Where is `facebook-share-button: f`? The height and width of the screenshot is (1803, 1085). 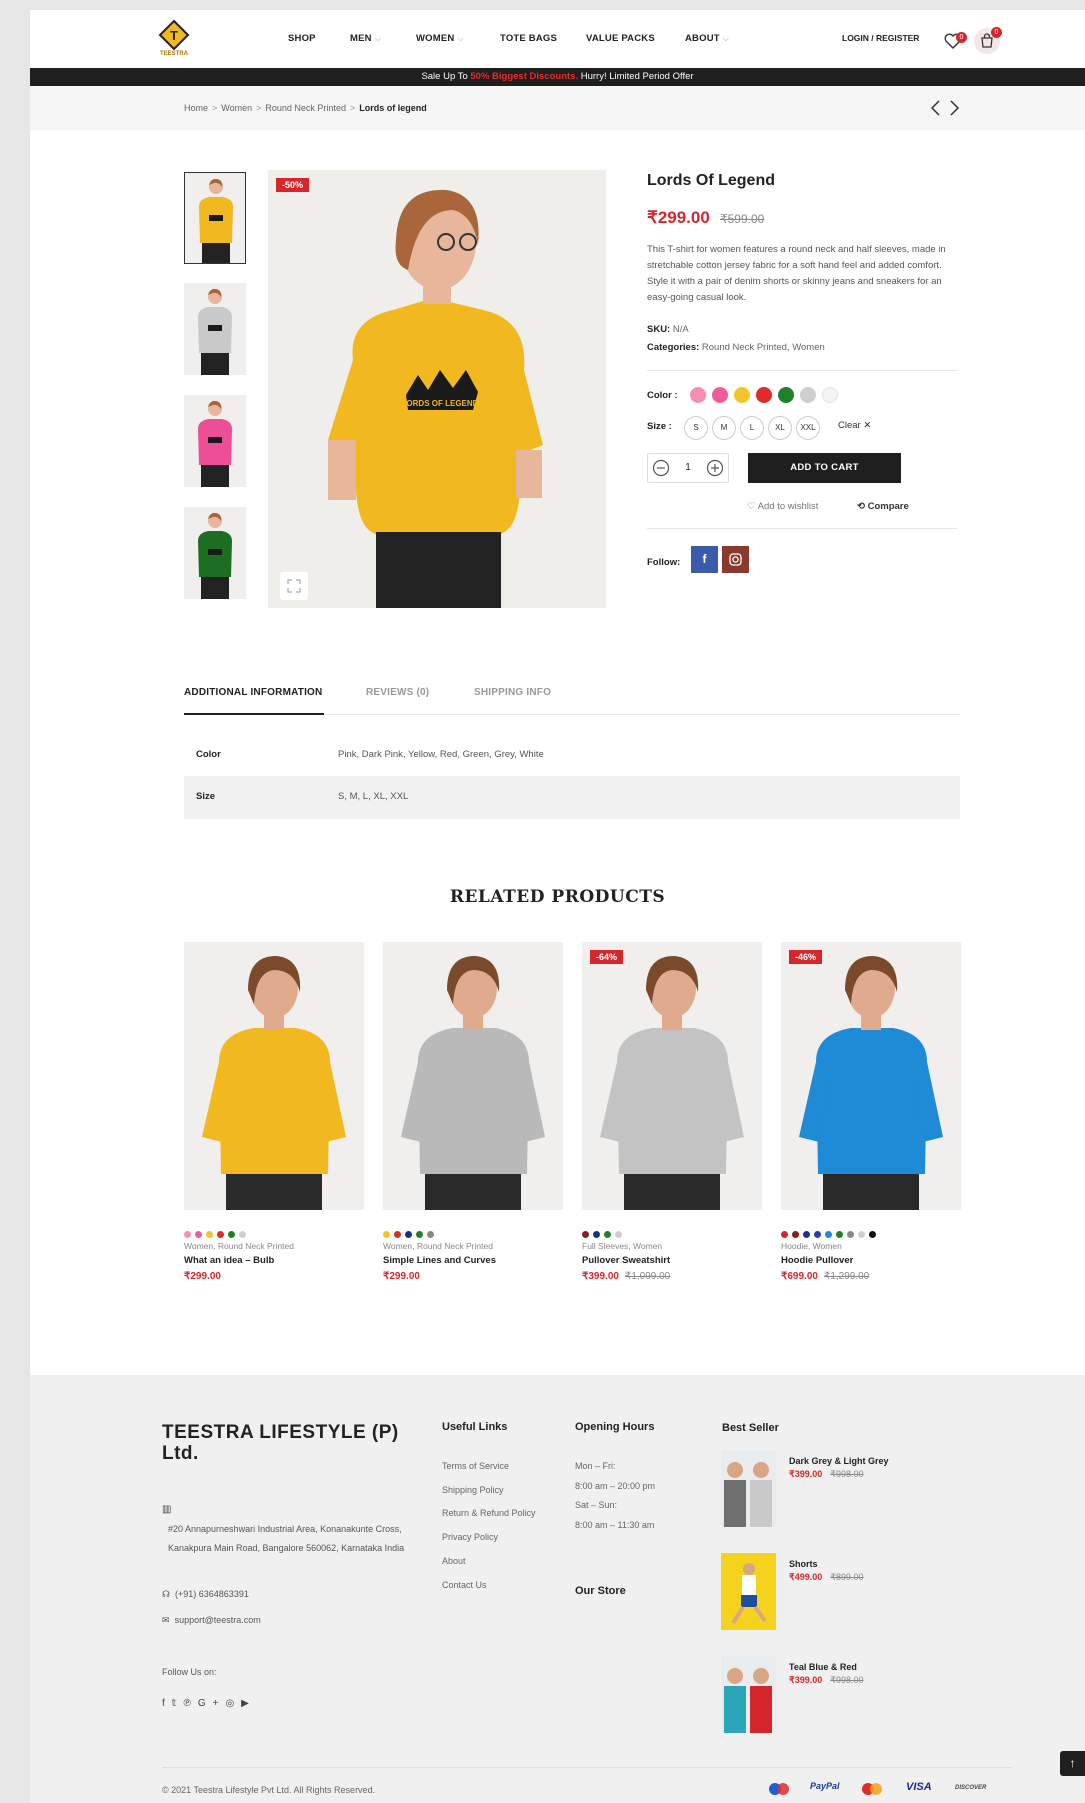 facebook-share-button: f is located at coordinates (704, 559).